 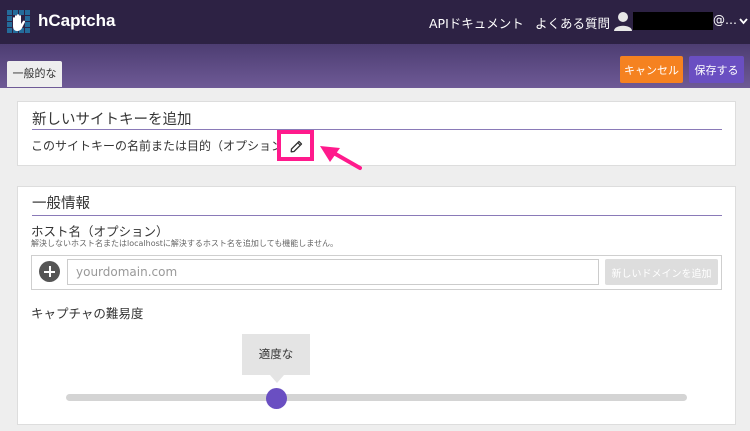 What do you see at coordinates (49, 271) in the screenshot?
I see `plus-circle-icon` at bounding box center [49, 271].